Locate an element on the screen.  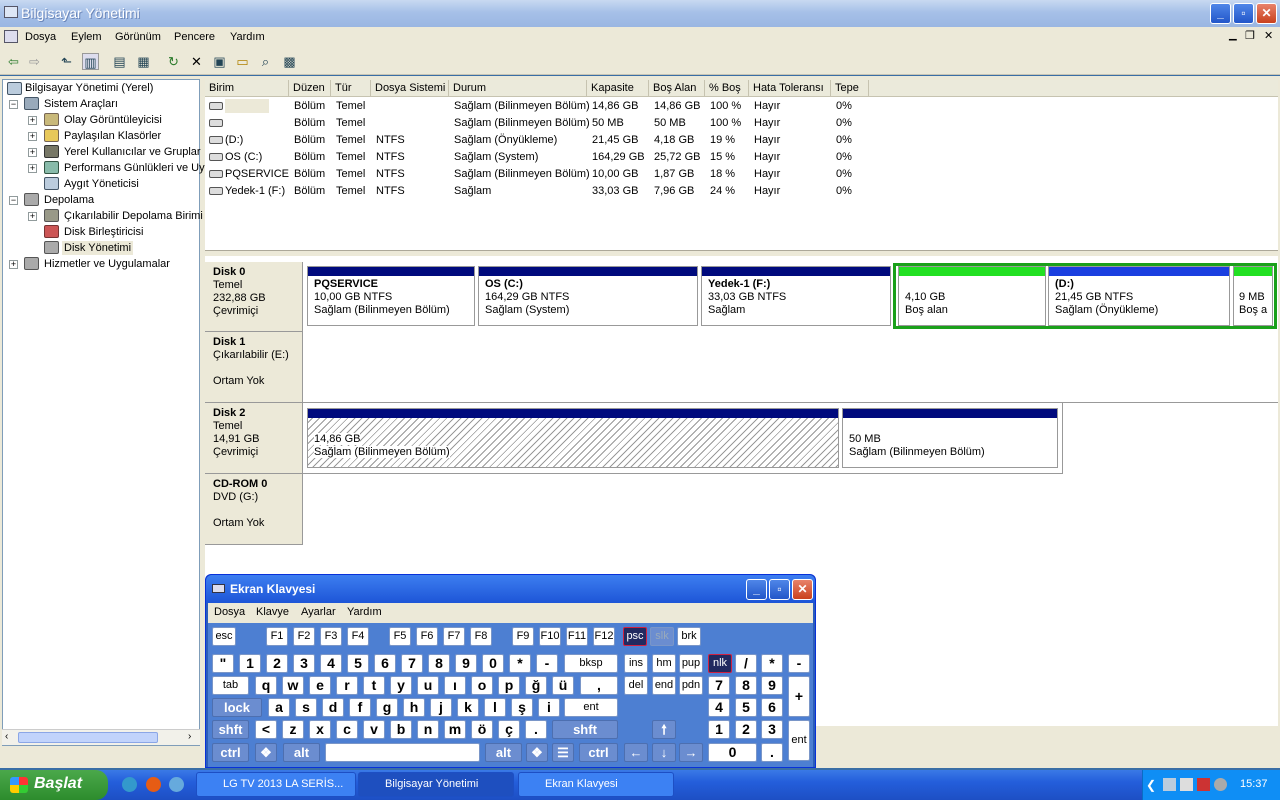
maximize-button: ▫ is located at coordinates (1243, 13).